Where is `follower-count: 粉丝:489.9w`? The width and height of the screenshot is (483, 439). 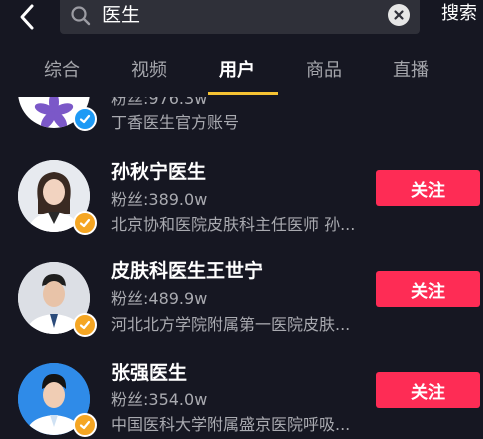
follower-count: 粉丝:489.9w is located at coordinates (159, 298).